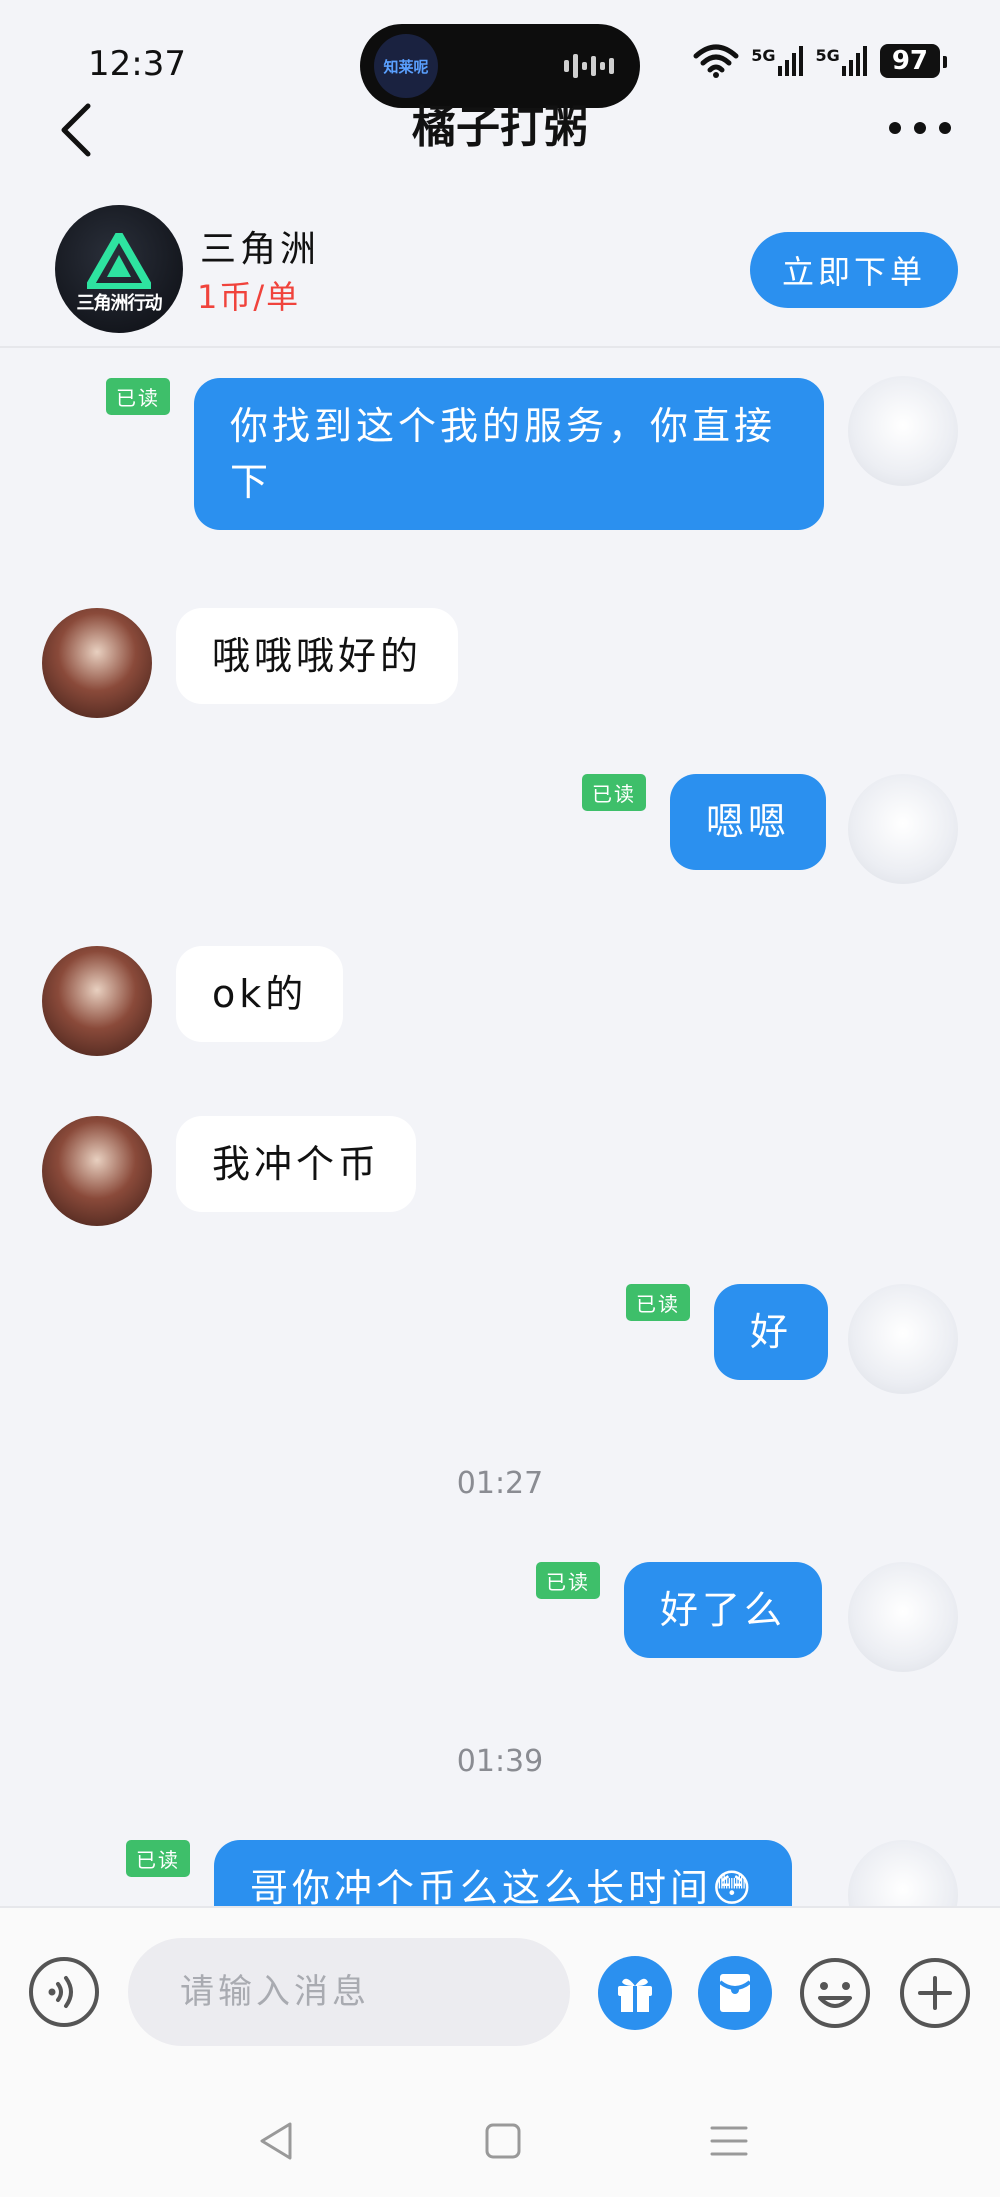 This screenshot has width=1000, height=2197. I want to click on nav-menu-icon, so click(729, 2141).